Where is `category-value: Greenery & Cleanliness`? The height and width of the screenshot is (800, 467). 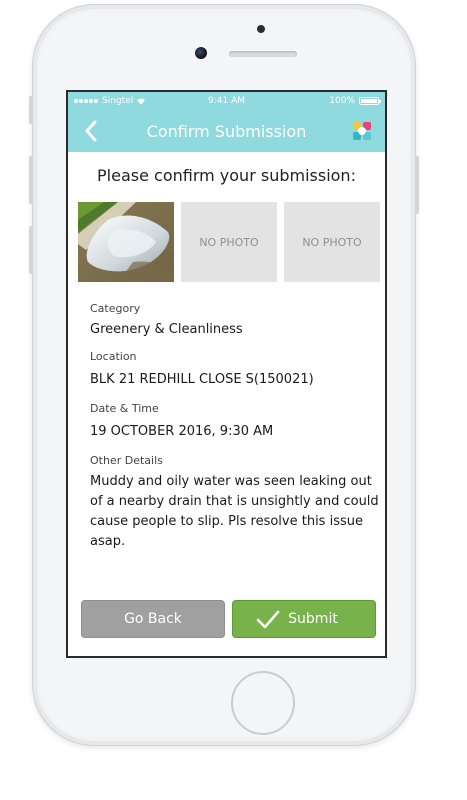 category-value: Greenery & Cleanliness is located at coordinates (166, 329).